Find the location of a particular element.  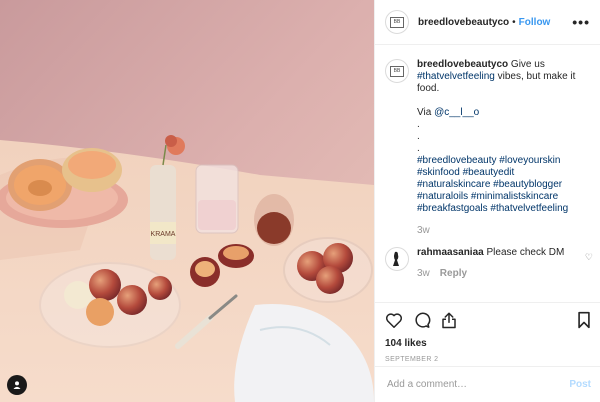

hashtag-line: #breakfastgoals #thatvelvetfeeling is located at coordinates (502, 209).